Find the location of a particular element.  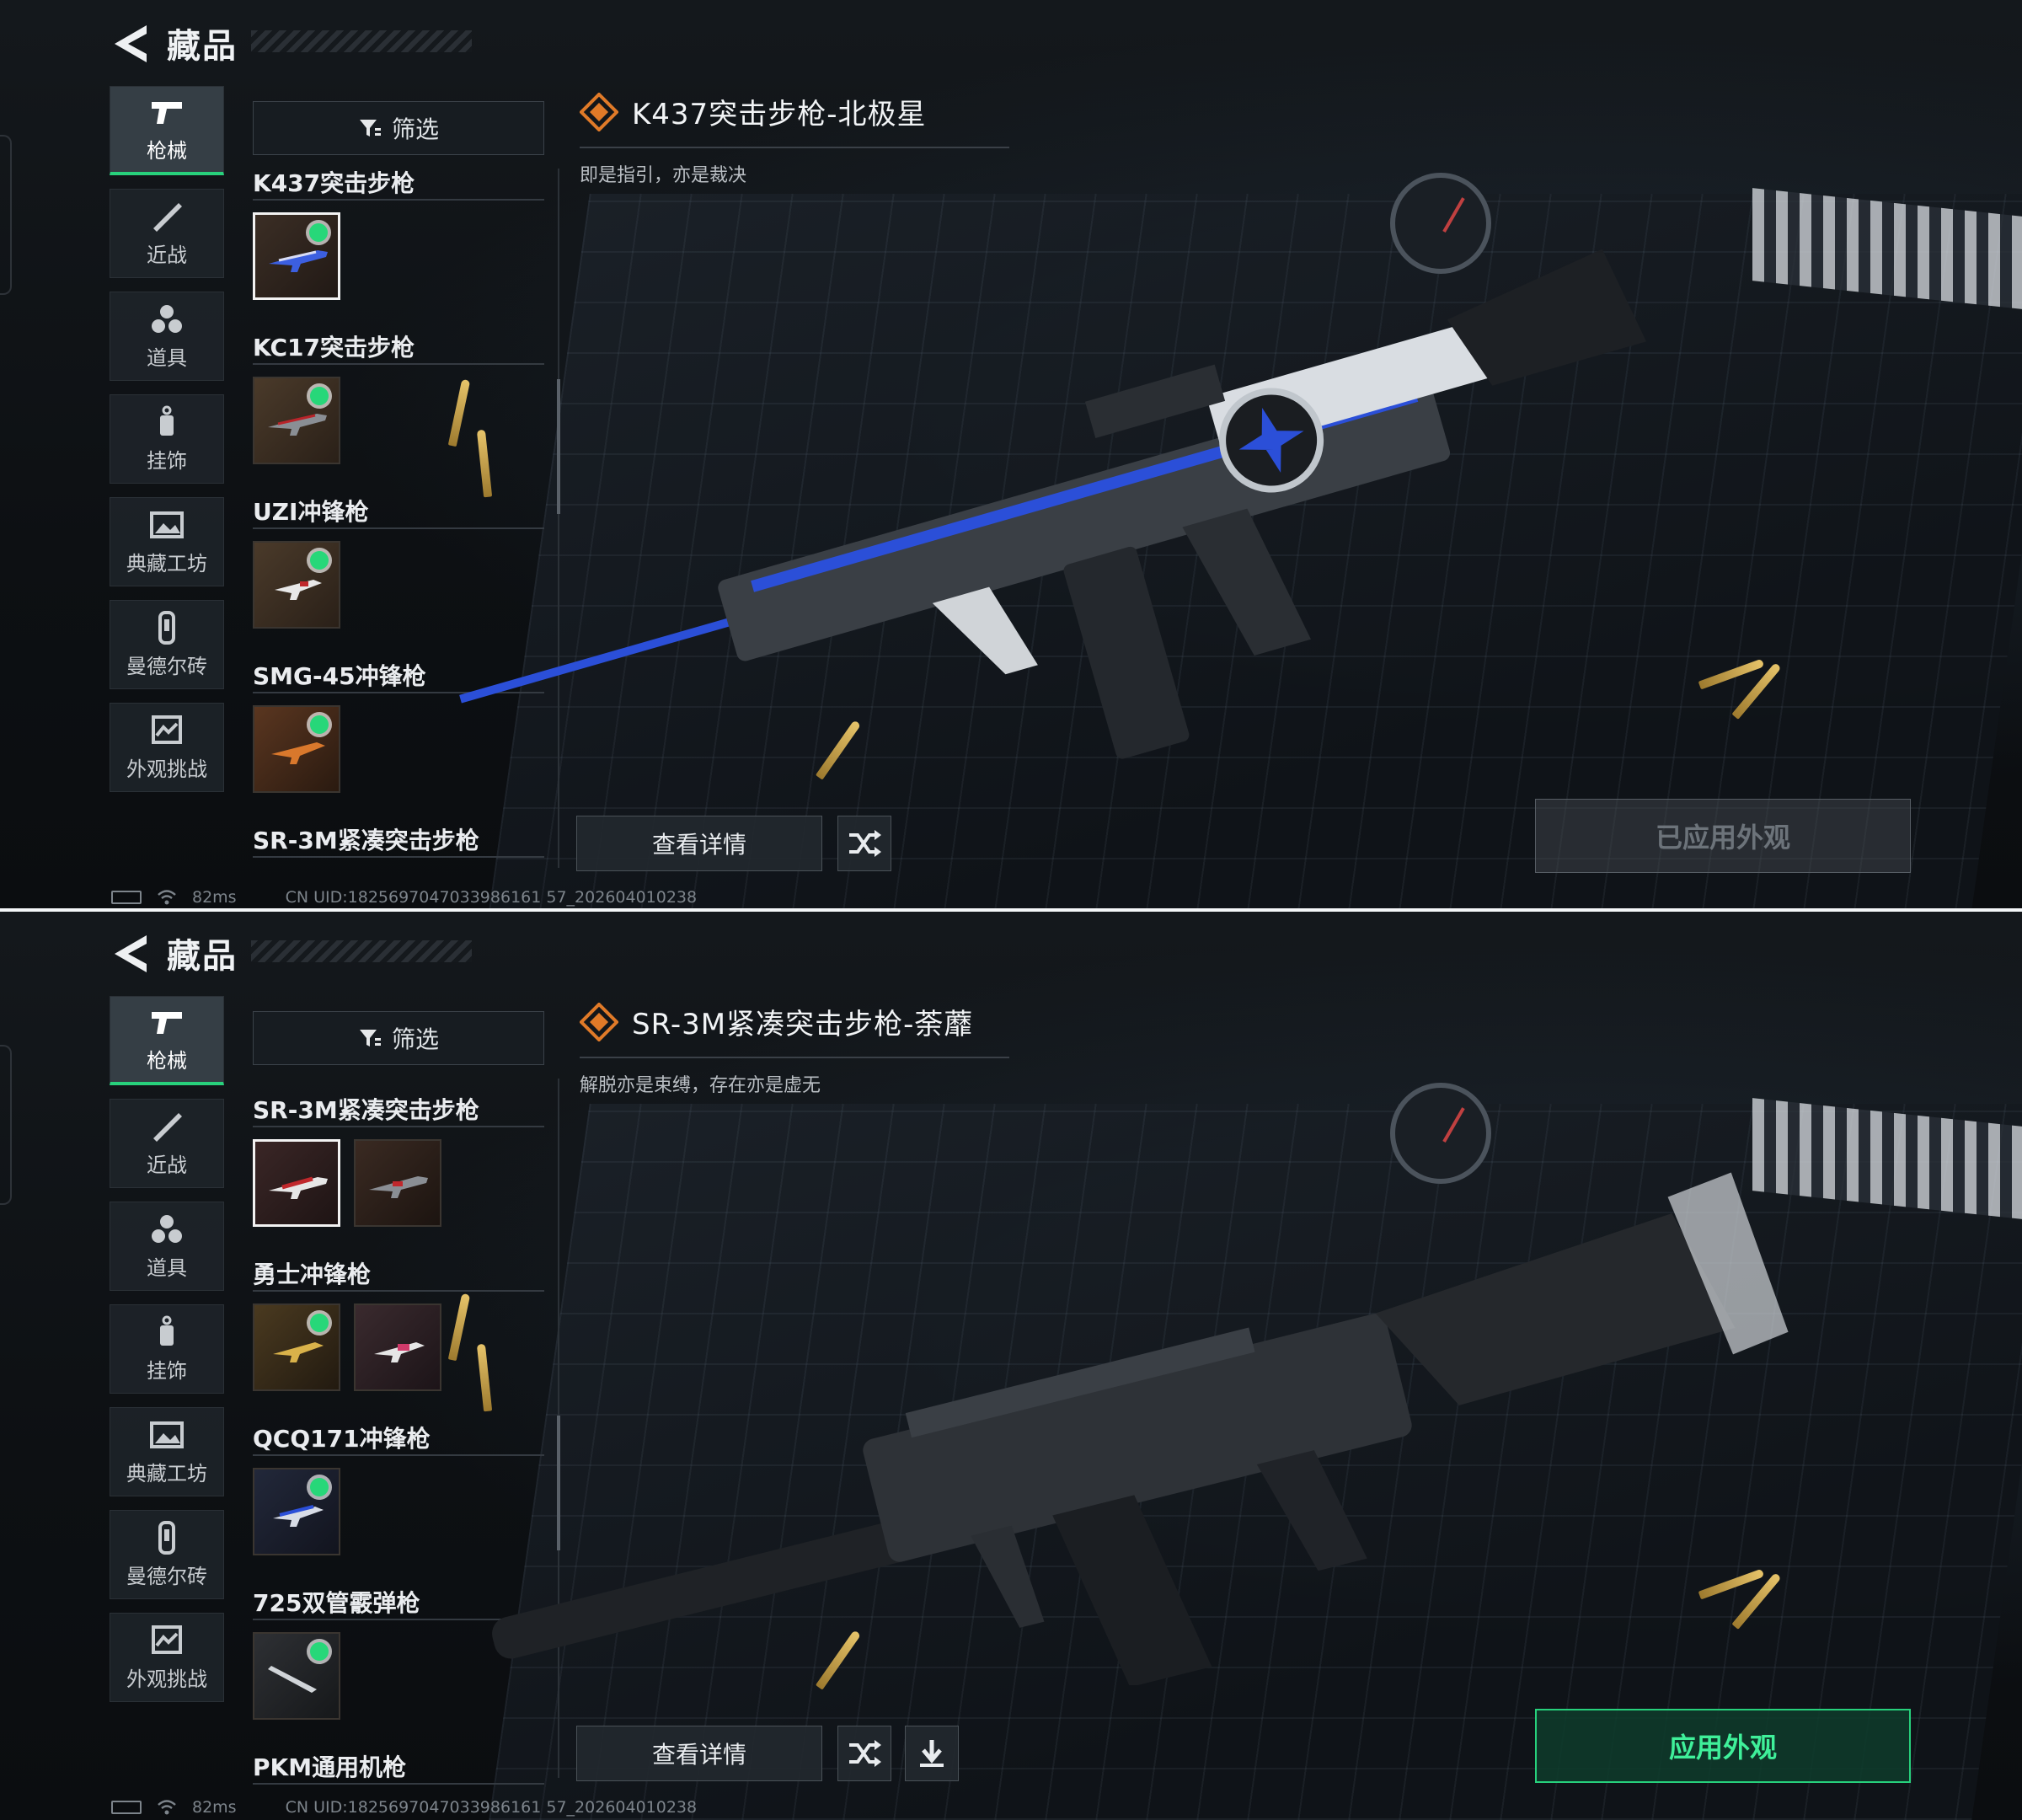

download-button is located at coordinates (932, 1753).